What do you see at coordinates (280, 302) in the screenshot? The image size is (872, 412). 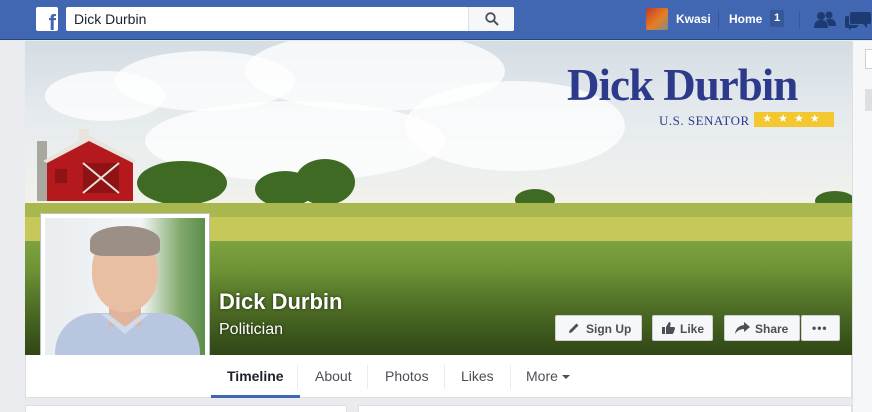 I see `page-title: Dick Durbin` at bounding box center [280, 302].